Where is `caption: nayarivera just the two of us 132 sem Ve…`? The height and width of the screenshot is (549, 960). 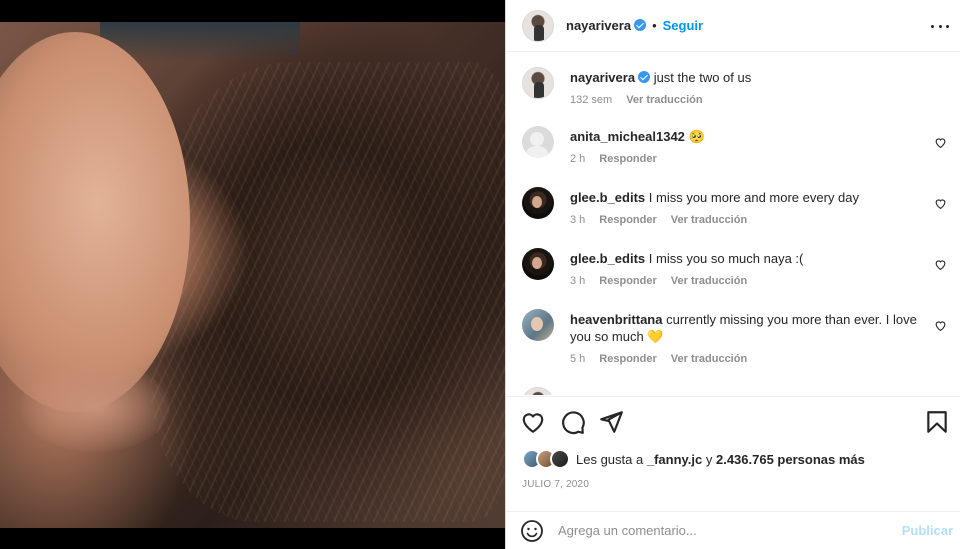
caption: nayarivera just the two of us 132 sem Ve… is located at coordinates (734, 86).